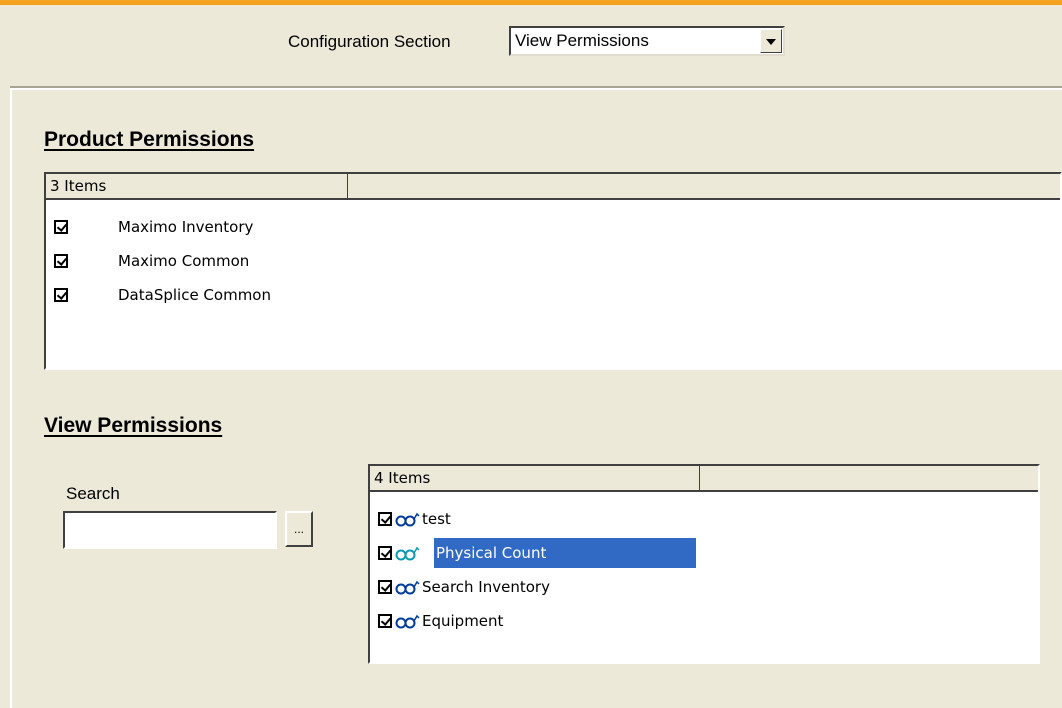  Describe the element at coordinates (436, 519) in the screenshot. I see `list-item-label: test` at that location.